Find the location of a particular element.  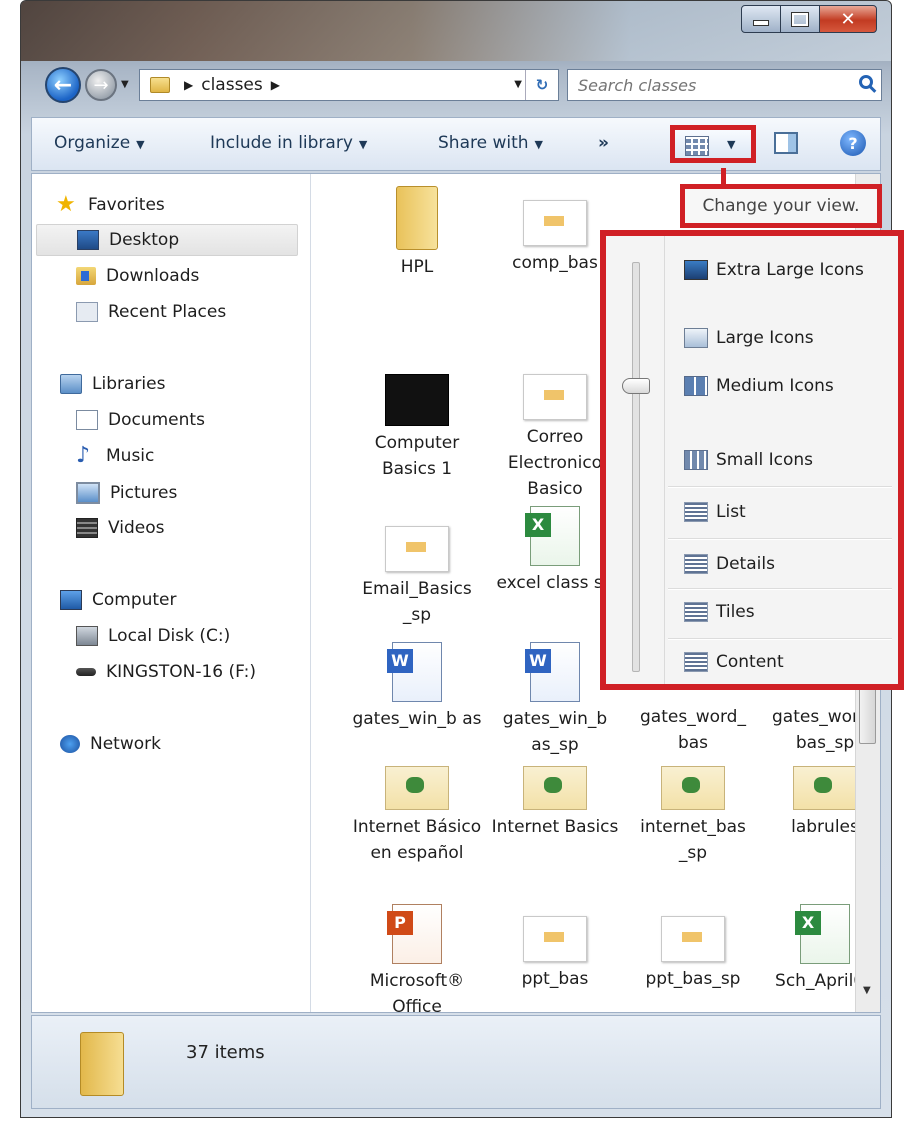

preview-pane-icon is located at coordinates (786, 143).